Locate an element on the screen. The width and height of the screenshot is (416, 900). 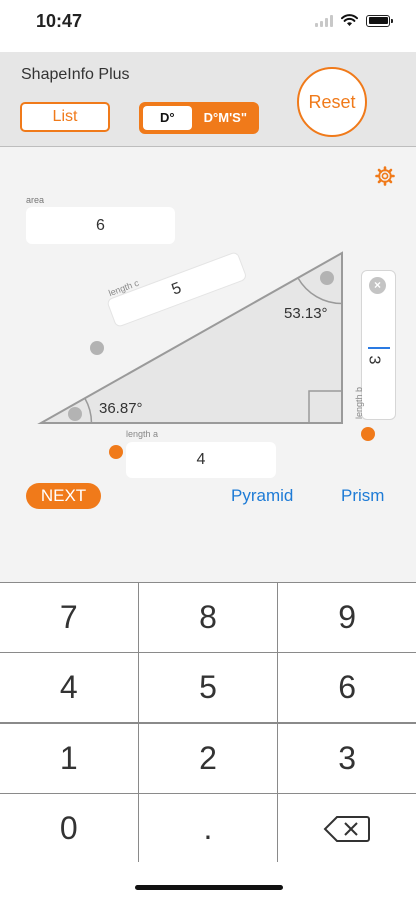
length-b-value: 3 is located at coordinates (374, 360).